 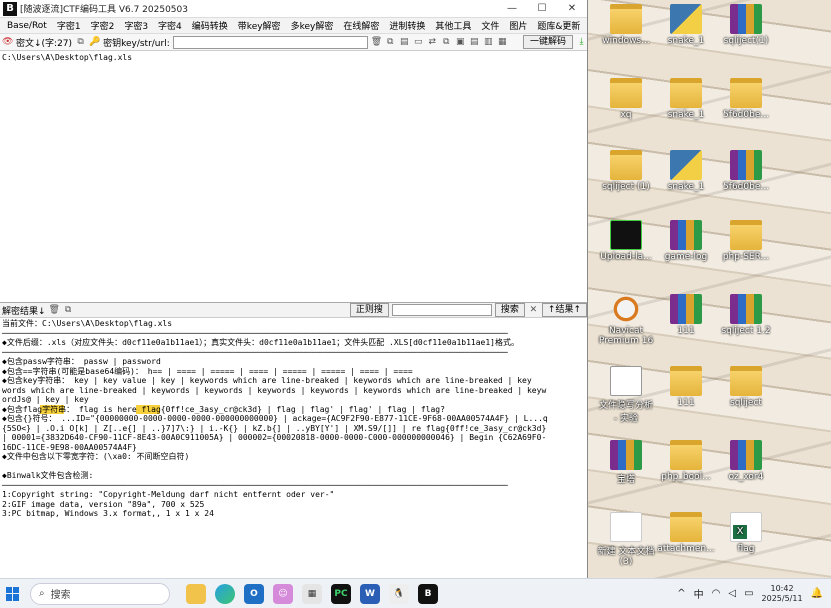 What do you see at coordinates (312, 25) in the screenshot?
I see `menu-item: 多key解密` at bounding box center [312, 25].